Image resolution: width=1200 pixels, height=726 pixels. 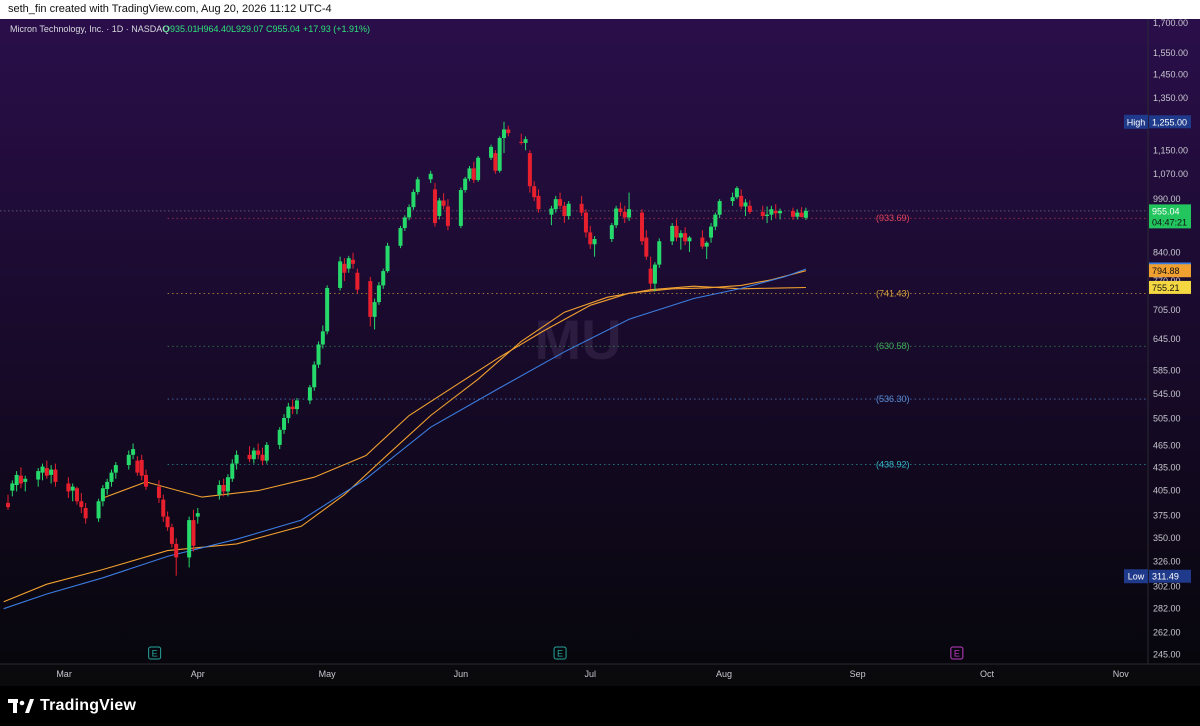 What do you see at coordinates (1170, 150) in the screenshot?
I see `price-tick-label: 1,150.00` at bounding box center [1170, 150].